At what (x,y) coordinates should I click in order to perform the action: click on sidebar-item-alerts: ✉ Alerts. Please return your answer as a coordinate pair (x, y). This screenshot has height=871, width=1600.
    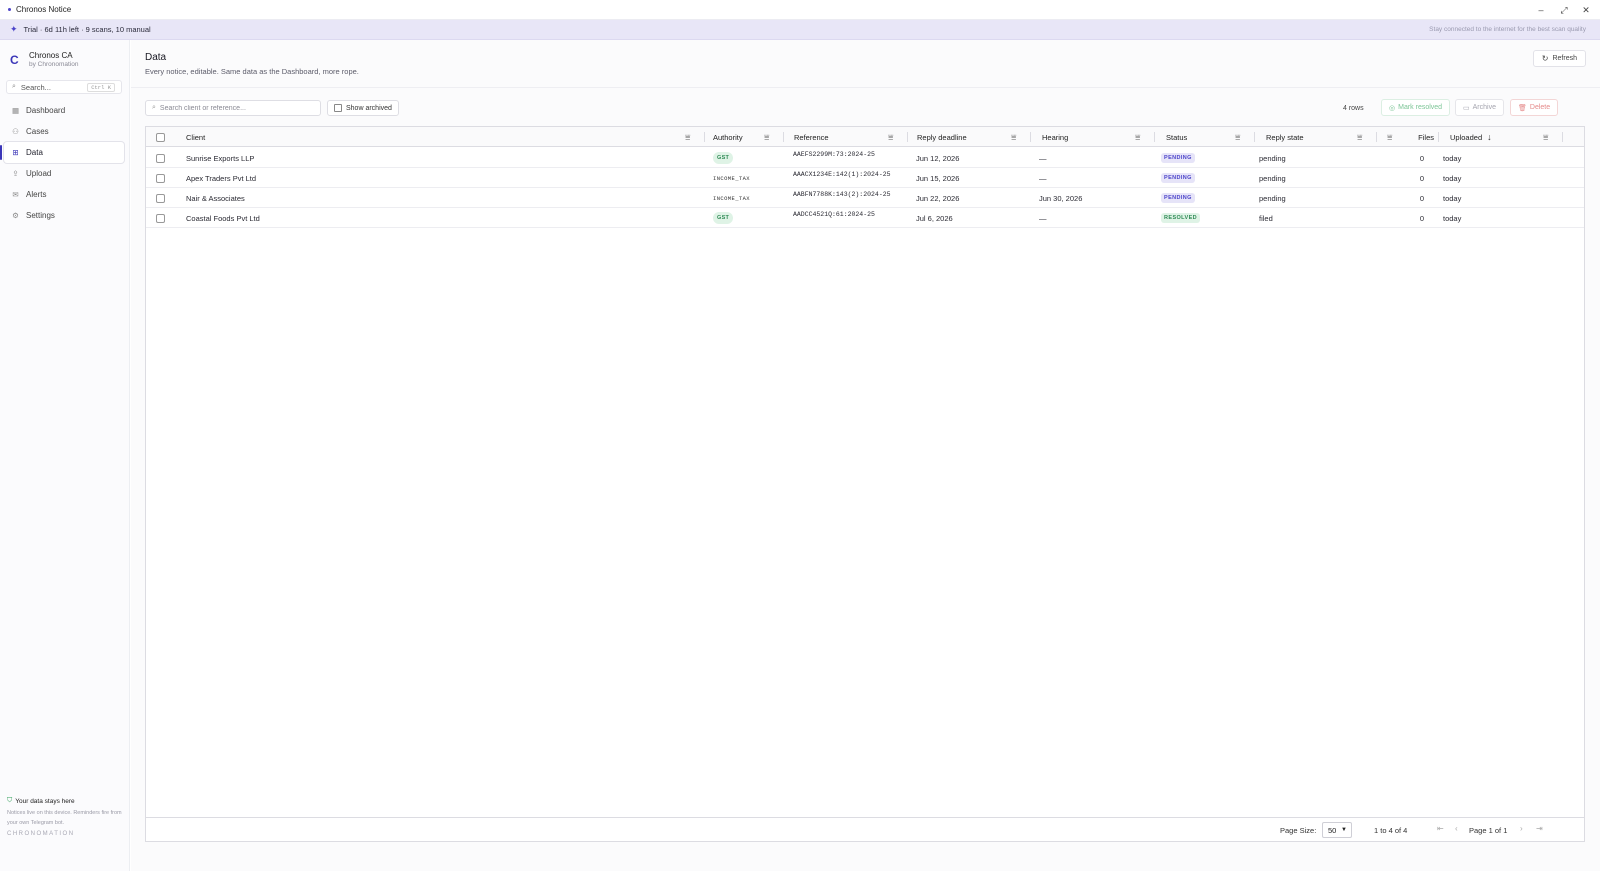
    Looking at the image, I should click on (64, 194).